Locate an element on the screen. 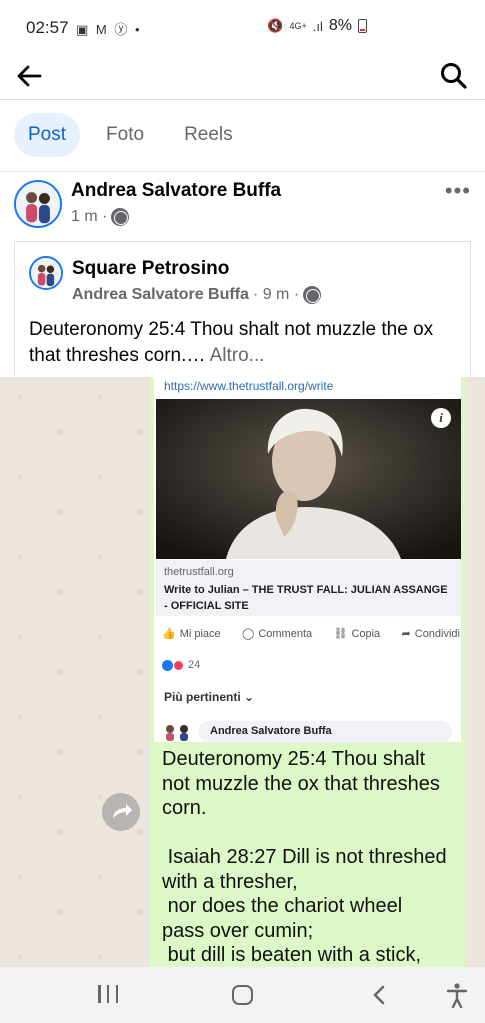  tab-reels: Reels is located at coordinates (208, 135).